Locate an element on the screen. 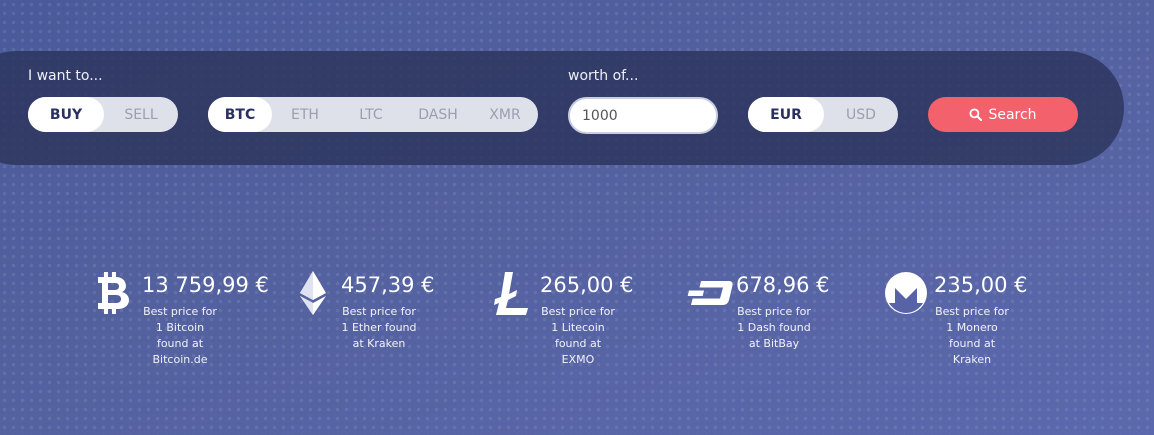 This screenshot has height=435, width=1154. currency-option-xmr: XMR is located at coordinates (505, 114).